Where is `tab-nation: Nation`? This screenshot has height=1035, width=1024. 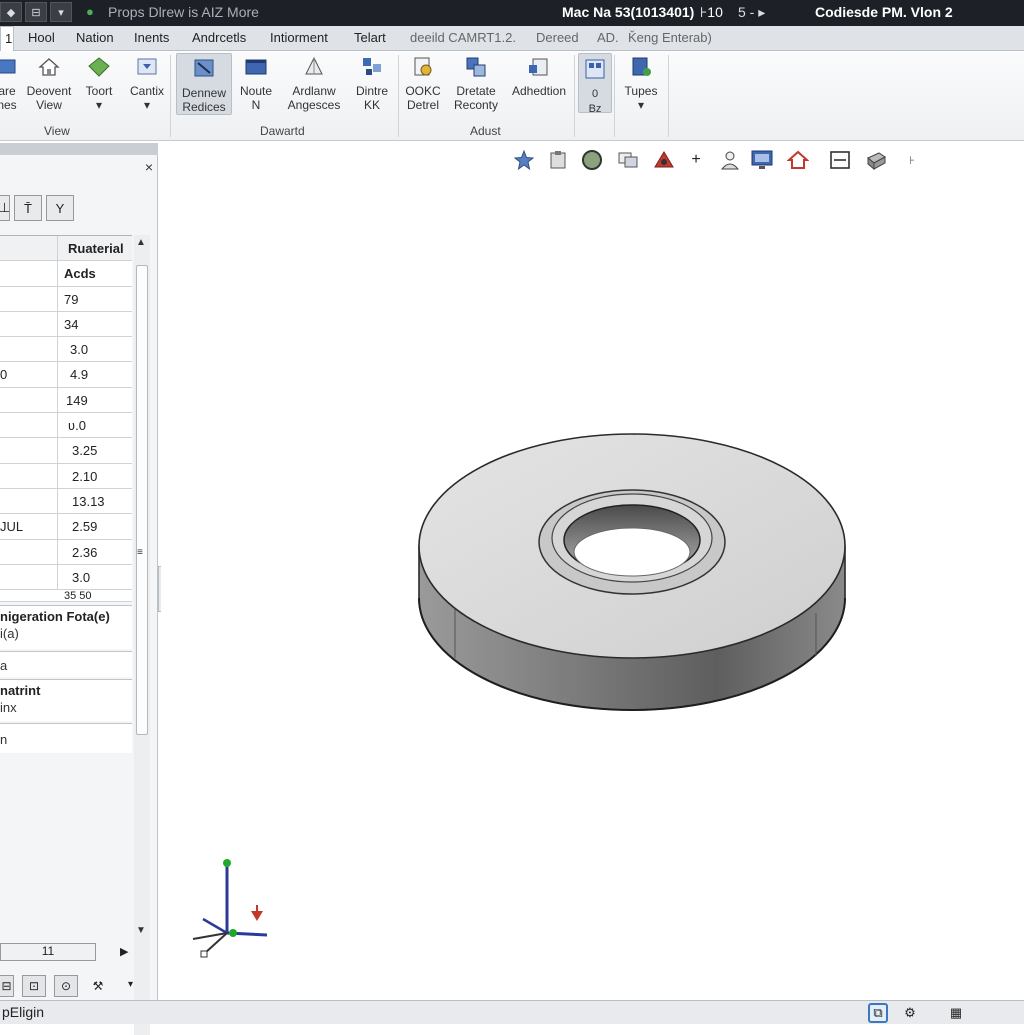 tab-nation: Nation is located at coordinates (95, 37).